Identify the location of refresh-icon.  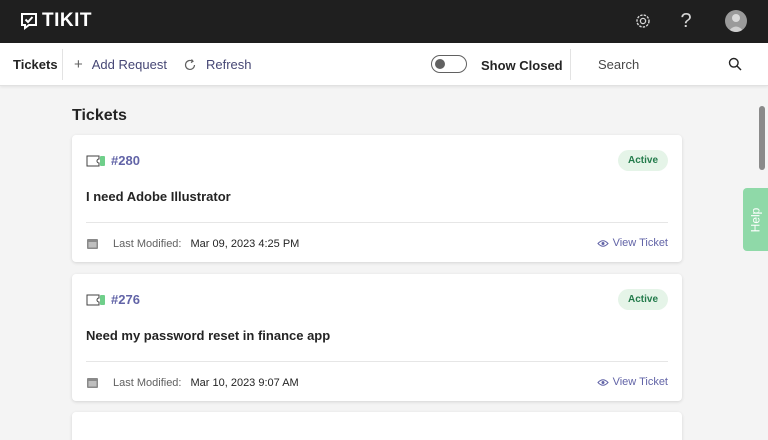
(190, 64).